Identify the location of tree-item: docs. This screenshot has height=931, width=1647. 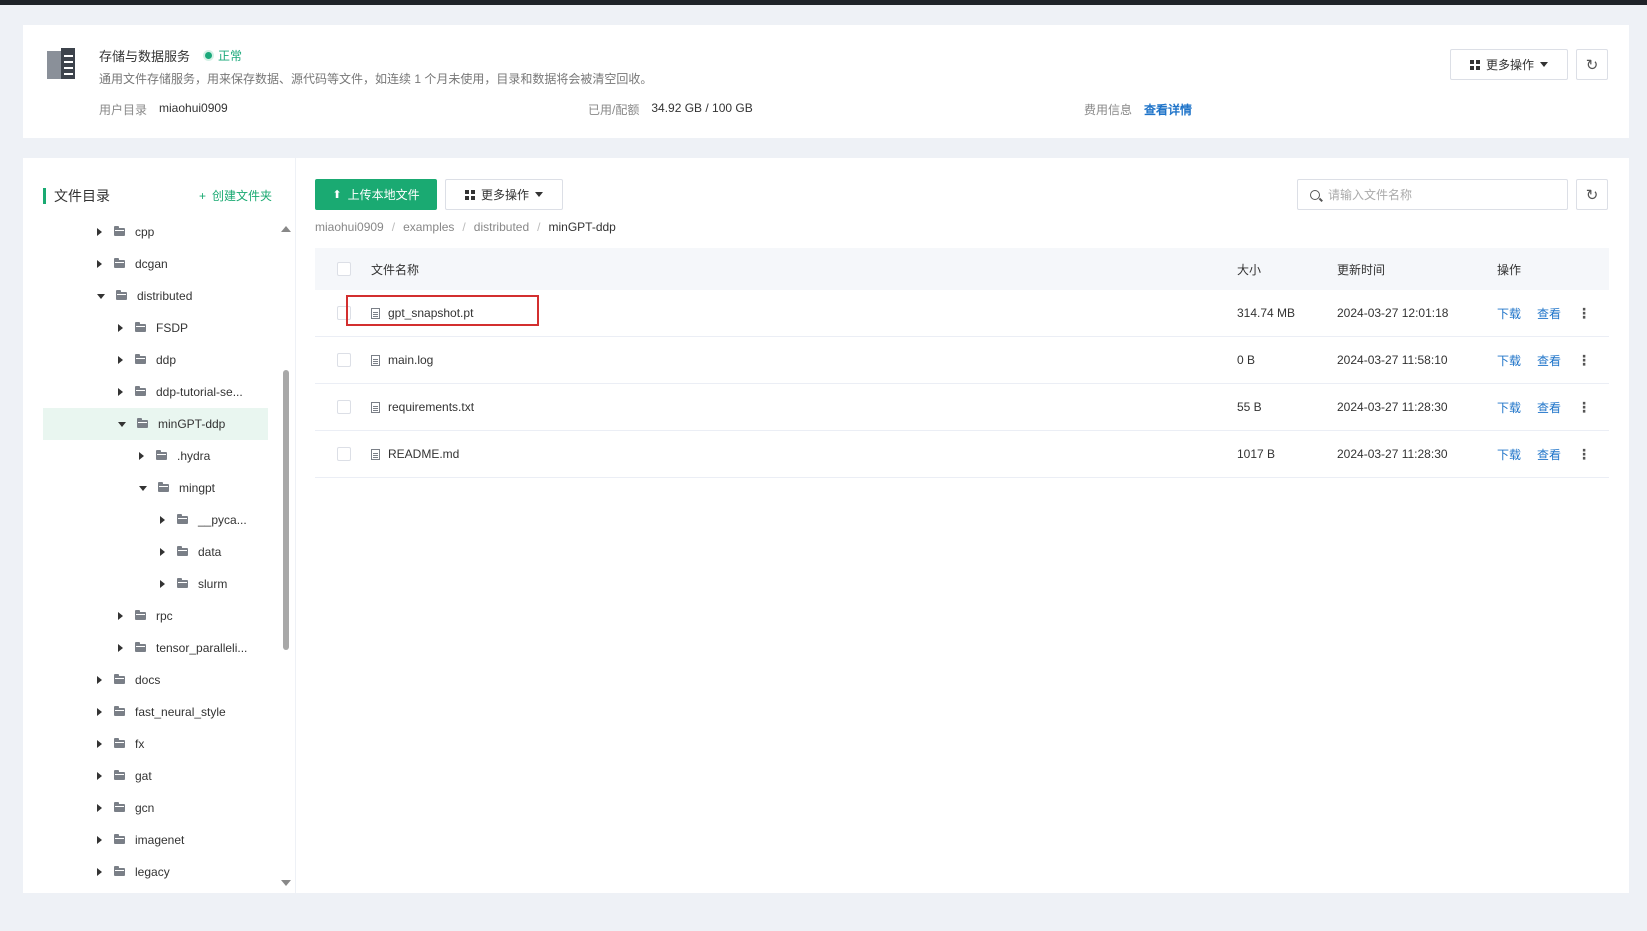
(155, 680).